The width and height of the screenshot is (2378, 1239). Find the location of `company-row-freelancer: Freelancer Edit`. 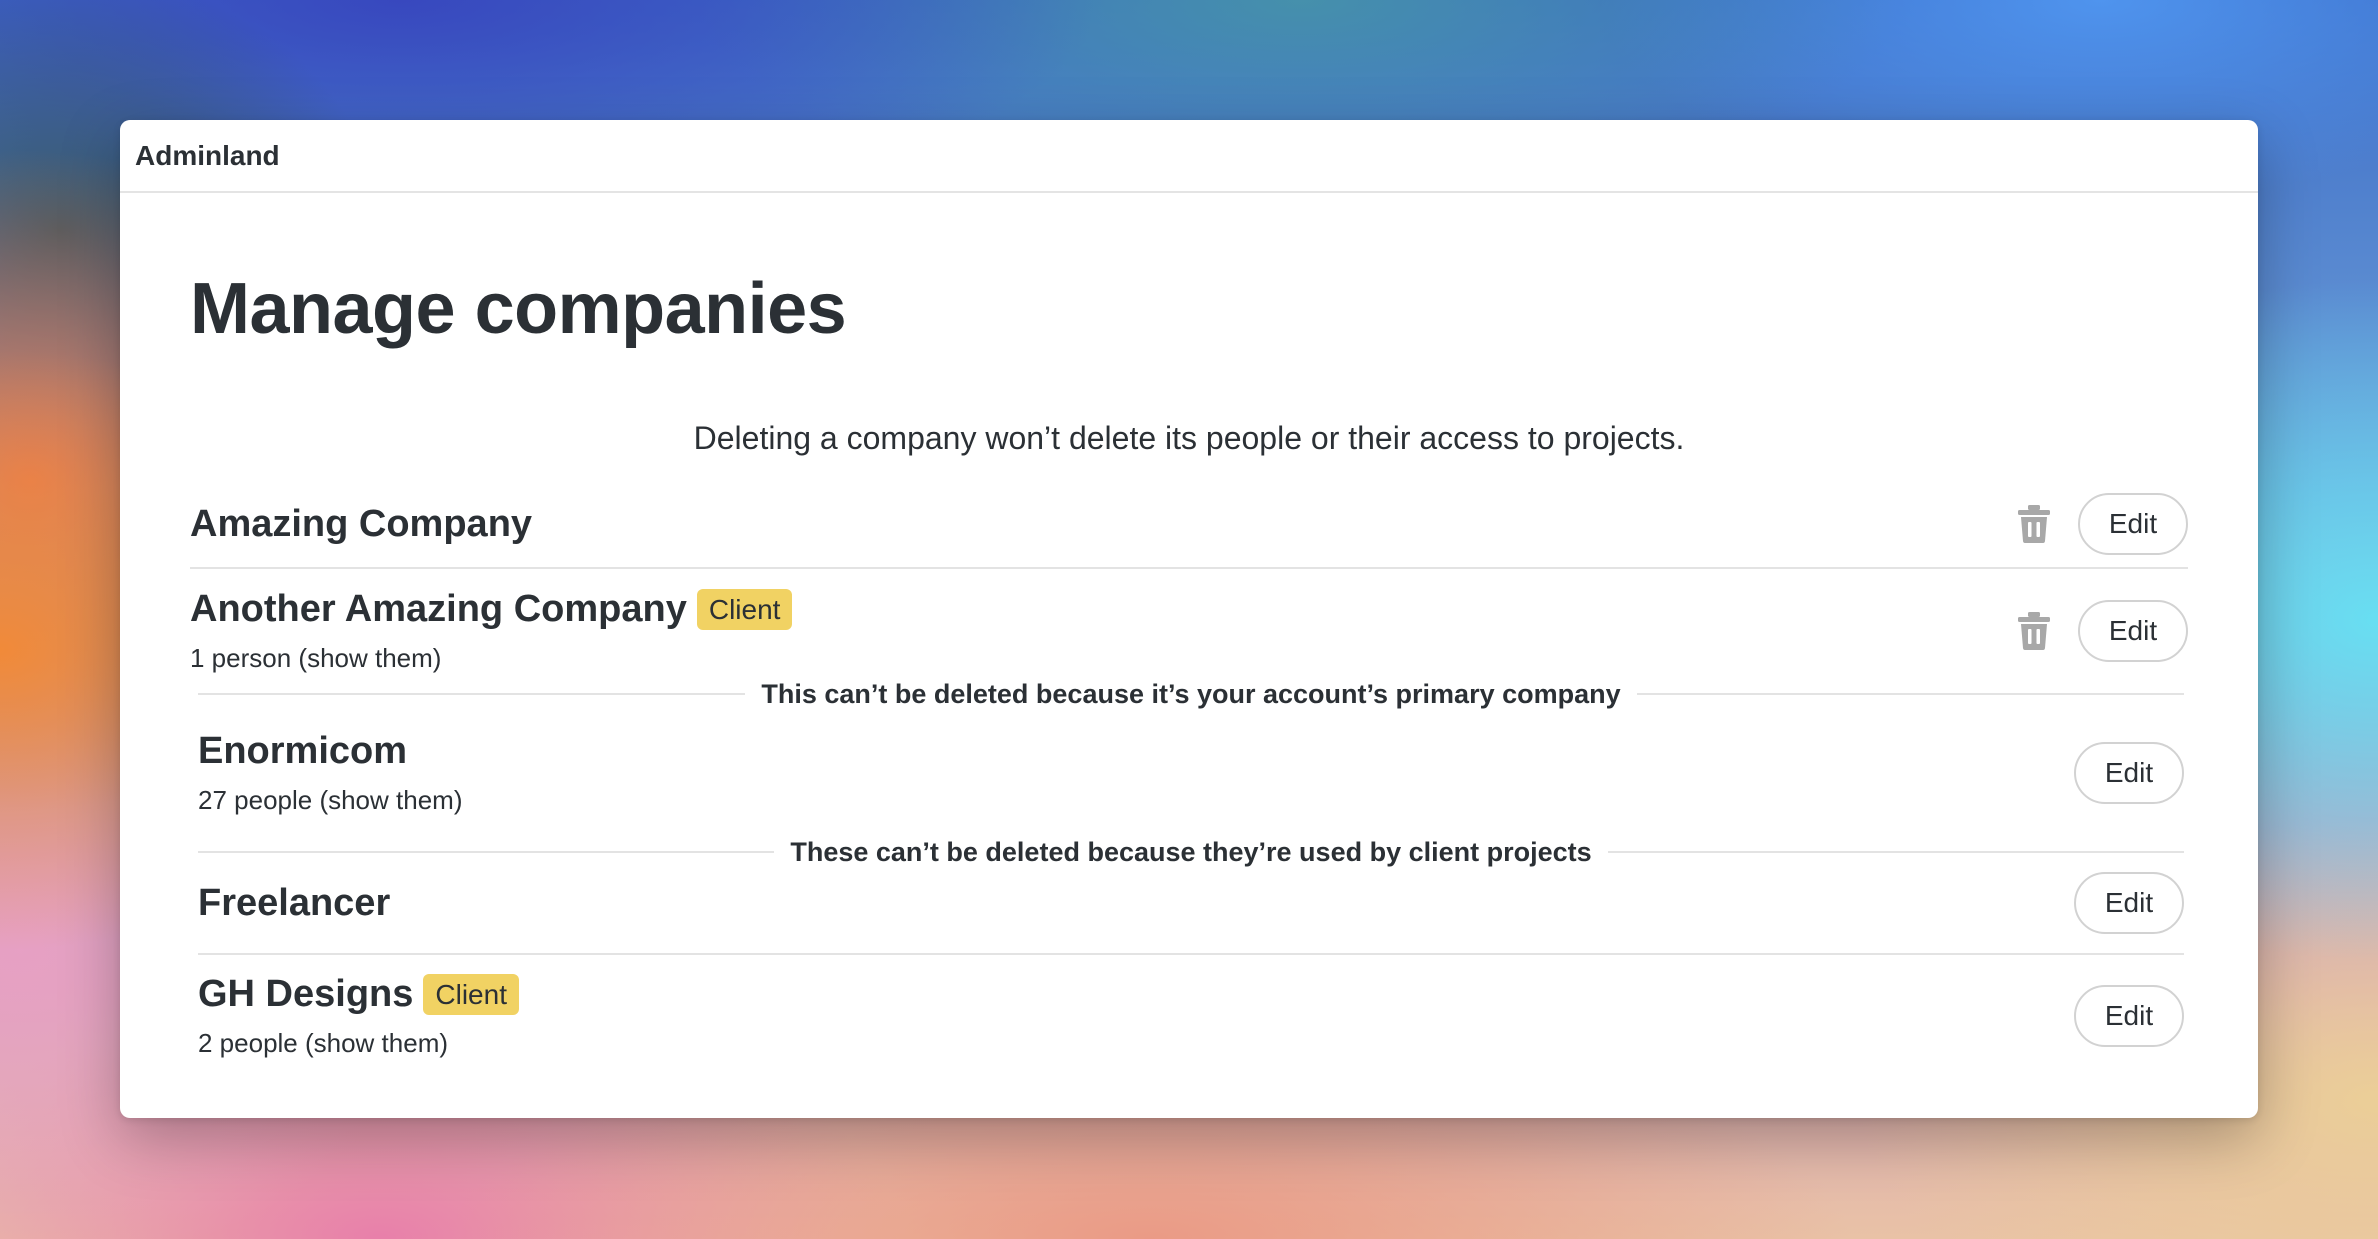

company-row-freelancer: Freelancer Edit is located at coordinates (1191, 904).